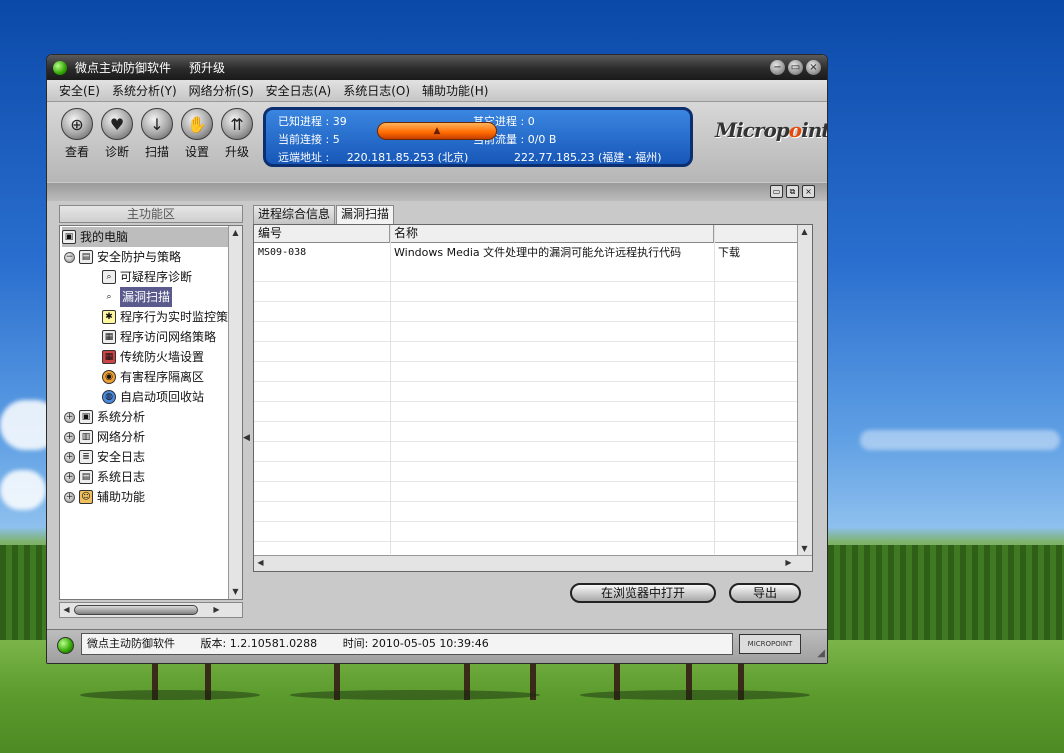 The image size is (1064, 753). What do you see at coordinates (104, 417) in the screenshot?
I see `tree-item-system-analysis: + ▣ 系统分析` at bounding box center [104, 417].